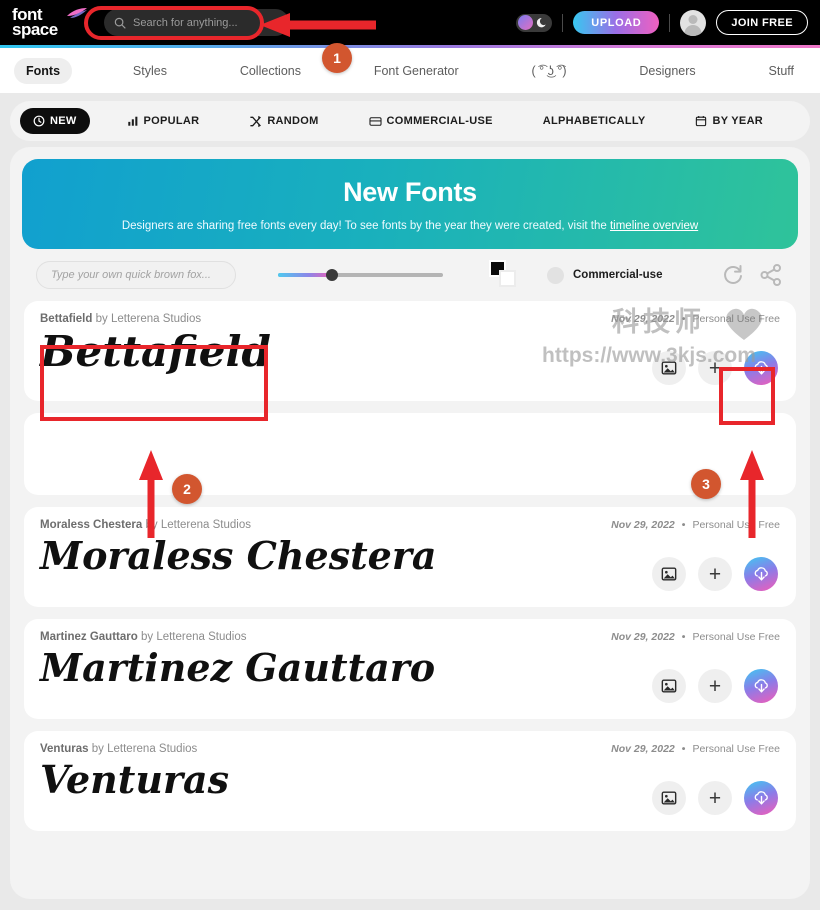 This screenshot has height=910, width=820. Describe the element at coordinates (132, 121) in the screenshot. I see `bar-chart-icon` at that location.